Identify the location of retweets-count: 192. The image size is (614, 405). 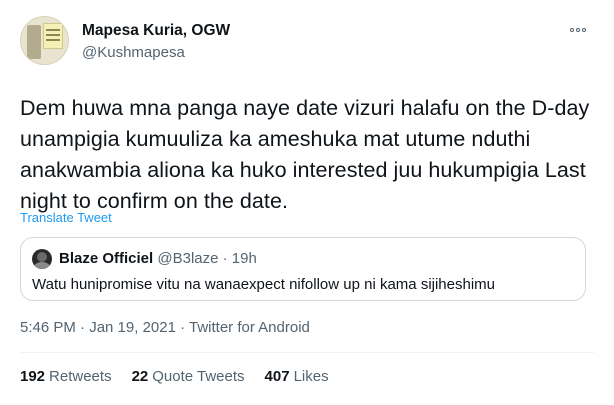
(33, 376).